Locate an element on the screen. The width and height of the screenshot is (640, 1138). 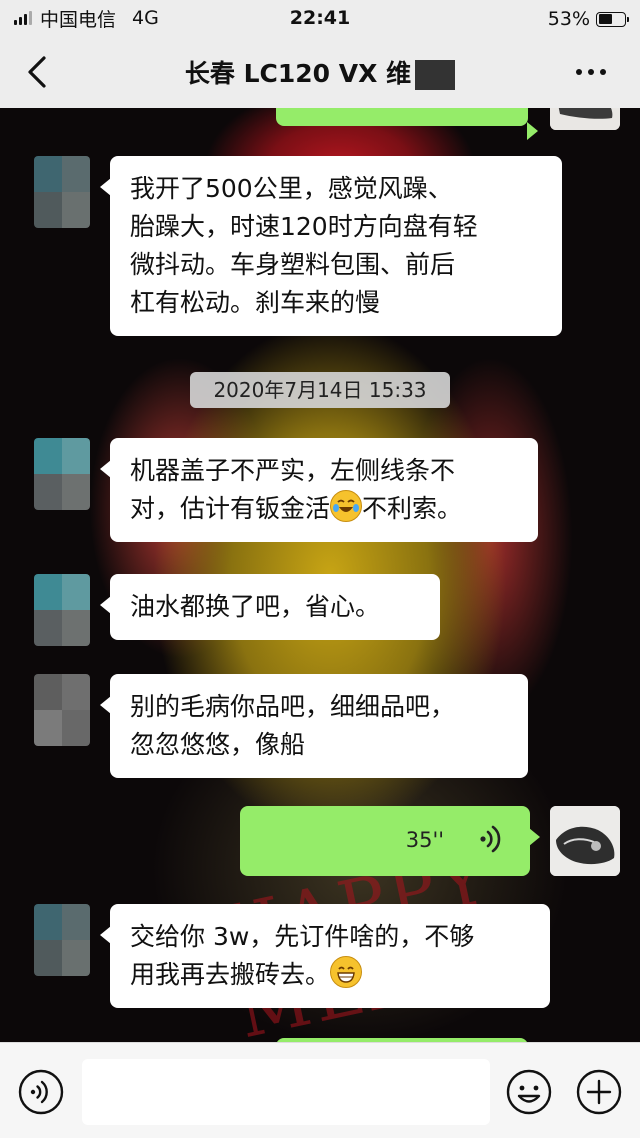
battery-icon is located at coordinates (612, 19).